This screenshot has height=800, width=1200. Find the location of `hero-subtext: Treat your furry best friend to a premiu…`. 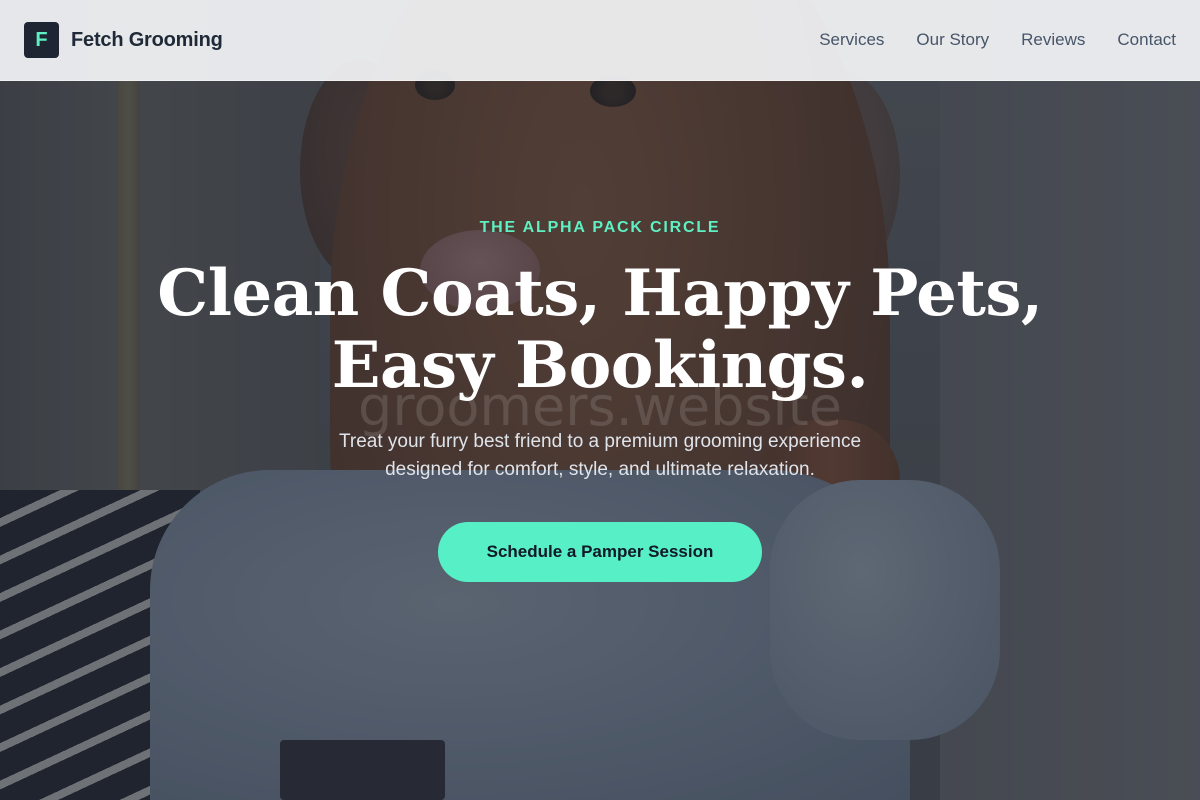

hero-subtext: Treat your furry best friend to a premiu… is located at coordinates (600, 455).